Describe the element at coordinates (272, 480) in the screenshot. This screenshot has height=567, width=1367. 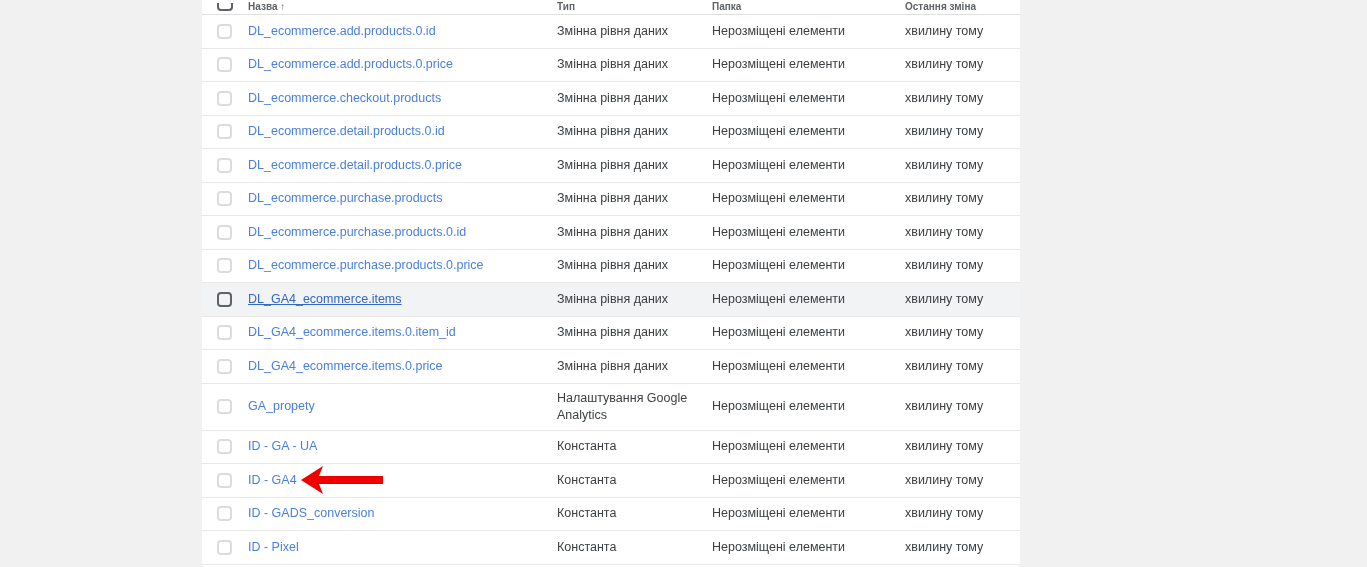
I see `variable-link: ID - GA4` at that location.